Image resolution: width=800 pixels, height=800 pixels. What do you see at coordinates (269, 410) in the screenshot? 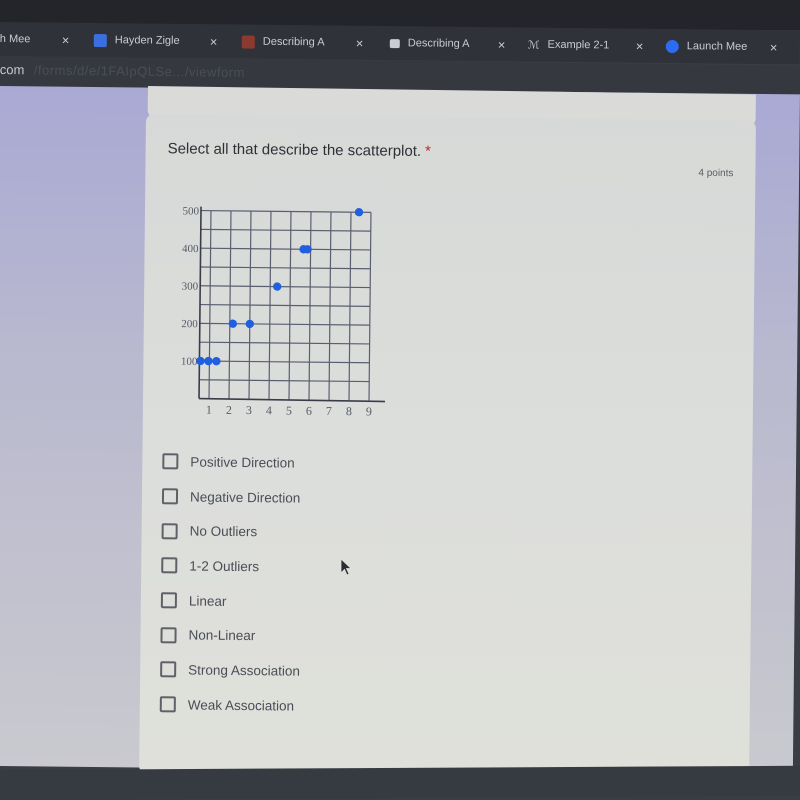
I see `x-tick-label: 4` at bounding box center [269, 410].